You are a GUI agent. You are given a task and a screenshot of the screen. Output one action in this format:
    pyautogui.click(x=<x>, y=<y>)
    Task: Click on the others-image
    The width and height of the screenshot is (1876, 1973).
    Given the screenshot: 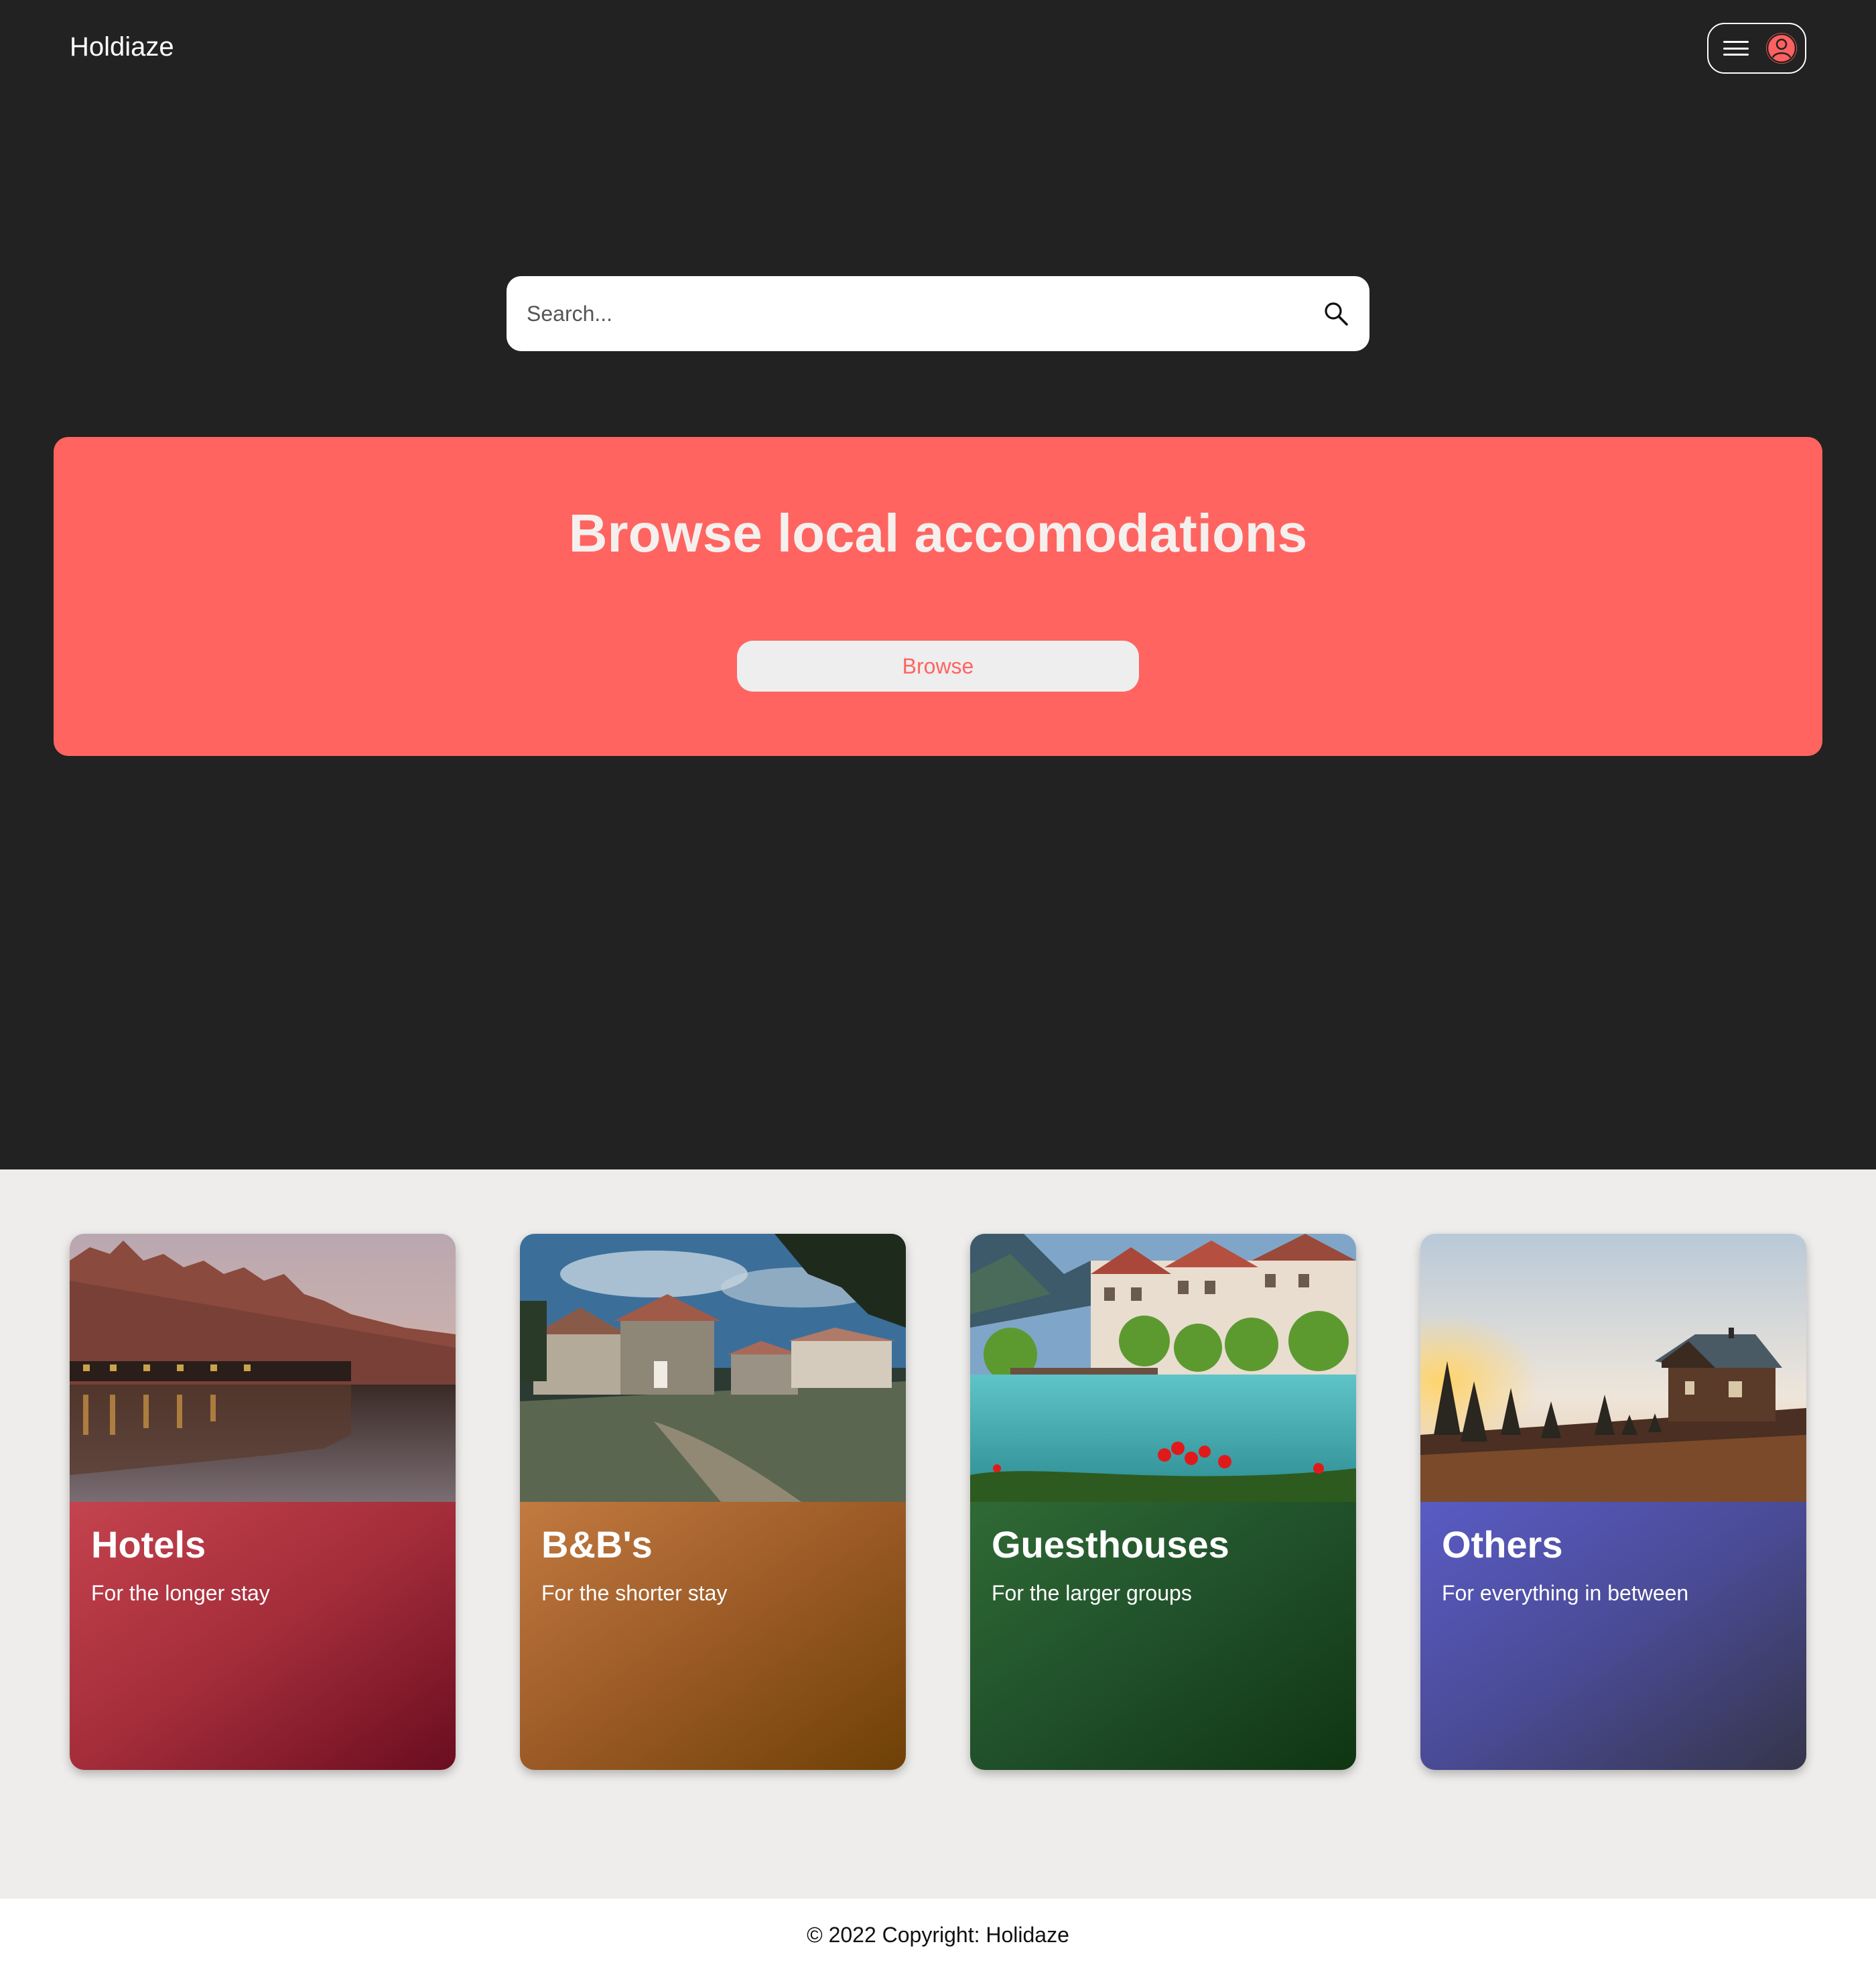 What is the action you would take?
    pyautogui.click(x=1613, y=1368)
    